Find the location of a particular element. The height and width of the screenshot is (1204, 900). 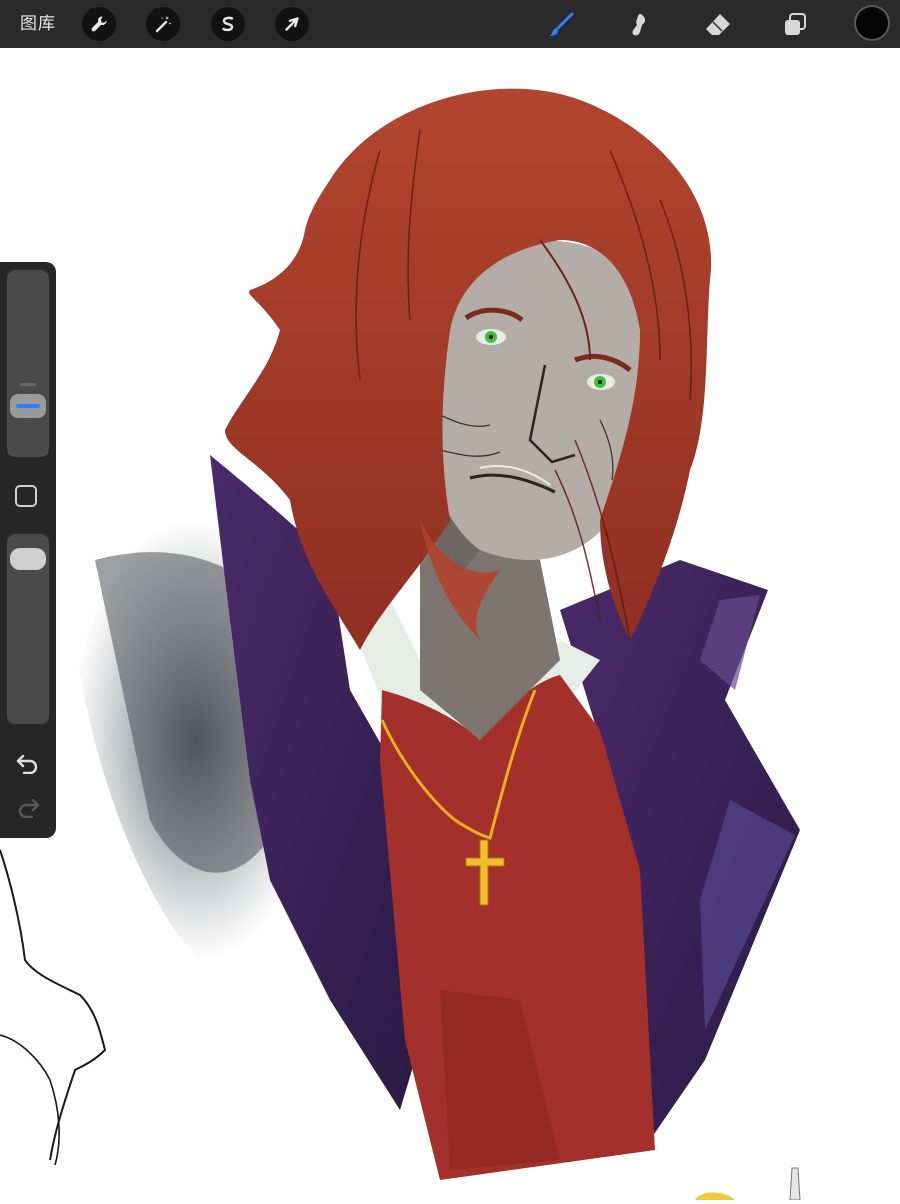

smudge-icon is located at coordinates (639, 25).